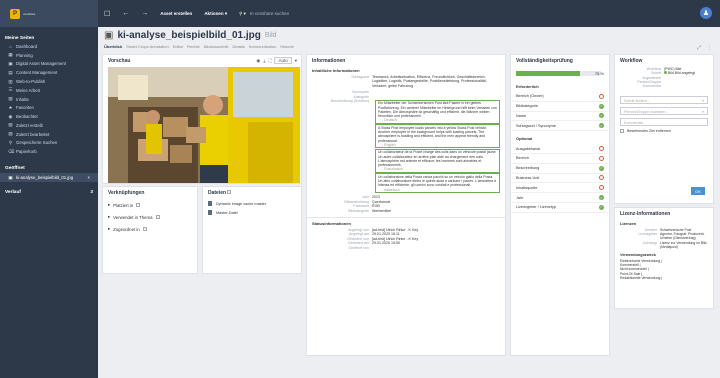  I want to click on chevron-right-icon: ▸, so click(109, 228).